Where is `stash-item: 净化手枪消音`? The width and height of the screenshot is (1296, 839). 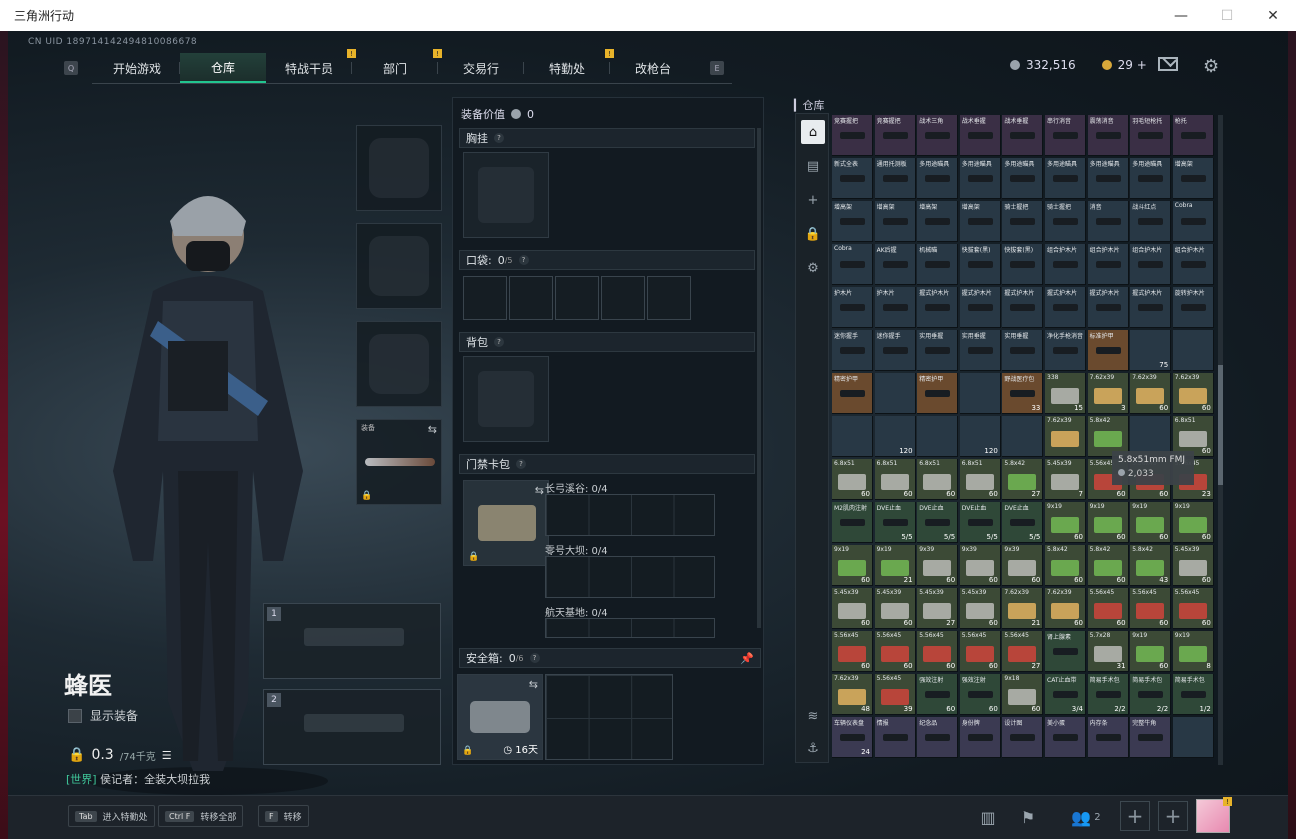
stash-item: 净化手枪消音 is located at coordinates (1065, 350).